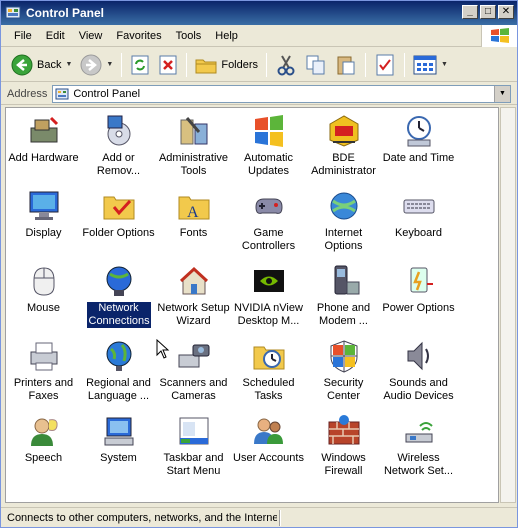 The height and width of the screenshot is (528, 518). What do you see at coordinates (268, 149) in the screenshot?
I see `control-panel-item-automatic-updates: Automatic Updates` at bounding box center [268, 149].